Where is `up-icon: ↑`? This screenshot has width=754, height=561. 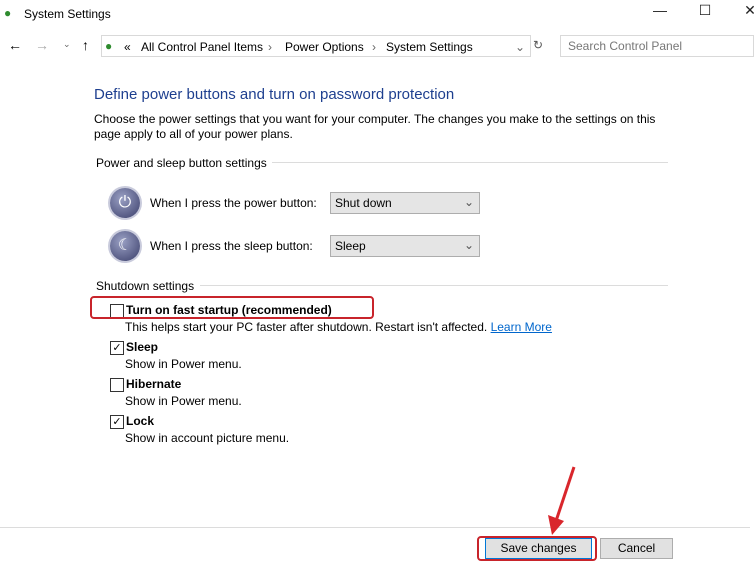 up-icon: ↑ is located at coordinates (85, 45).